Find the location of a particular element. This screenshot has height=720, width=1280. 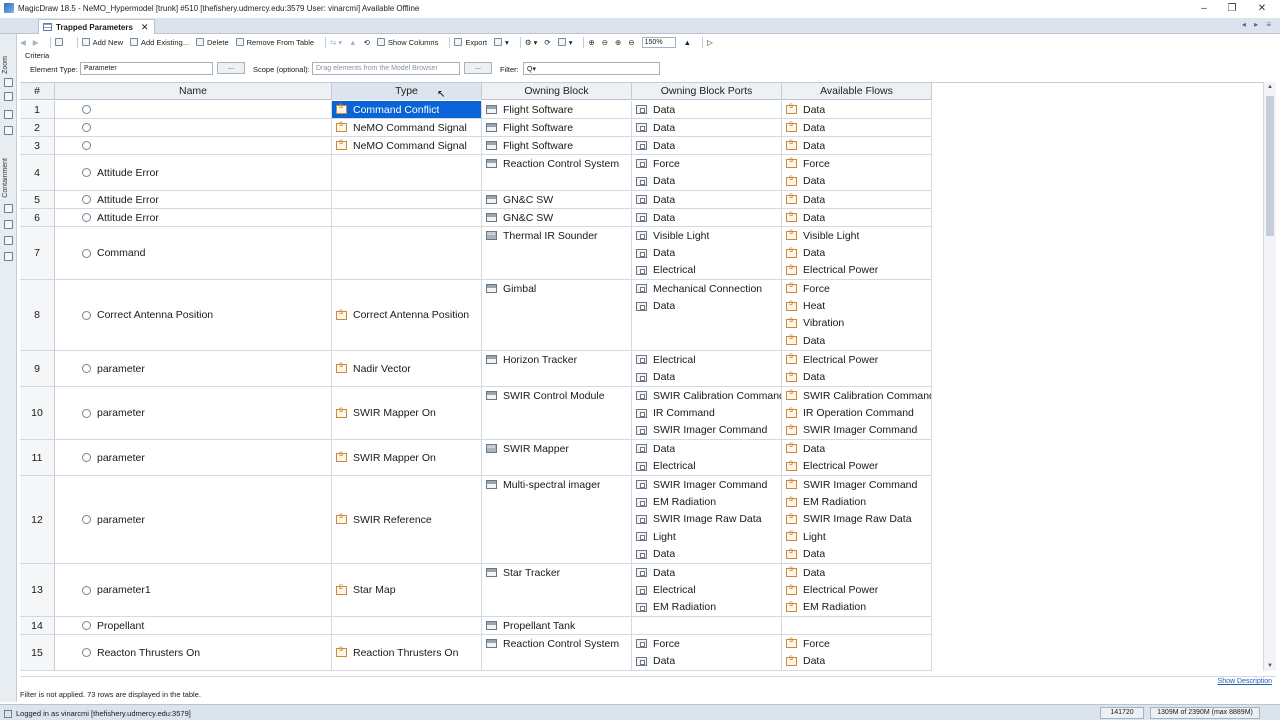

row-number-cell: 7 is located at coordinates (37, 253).